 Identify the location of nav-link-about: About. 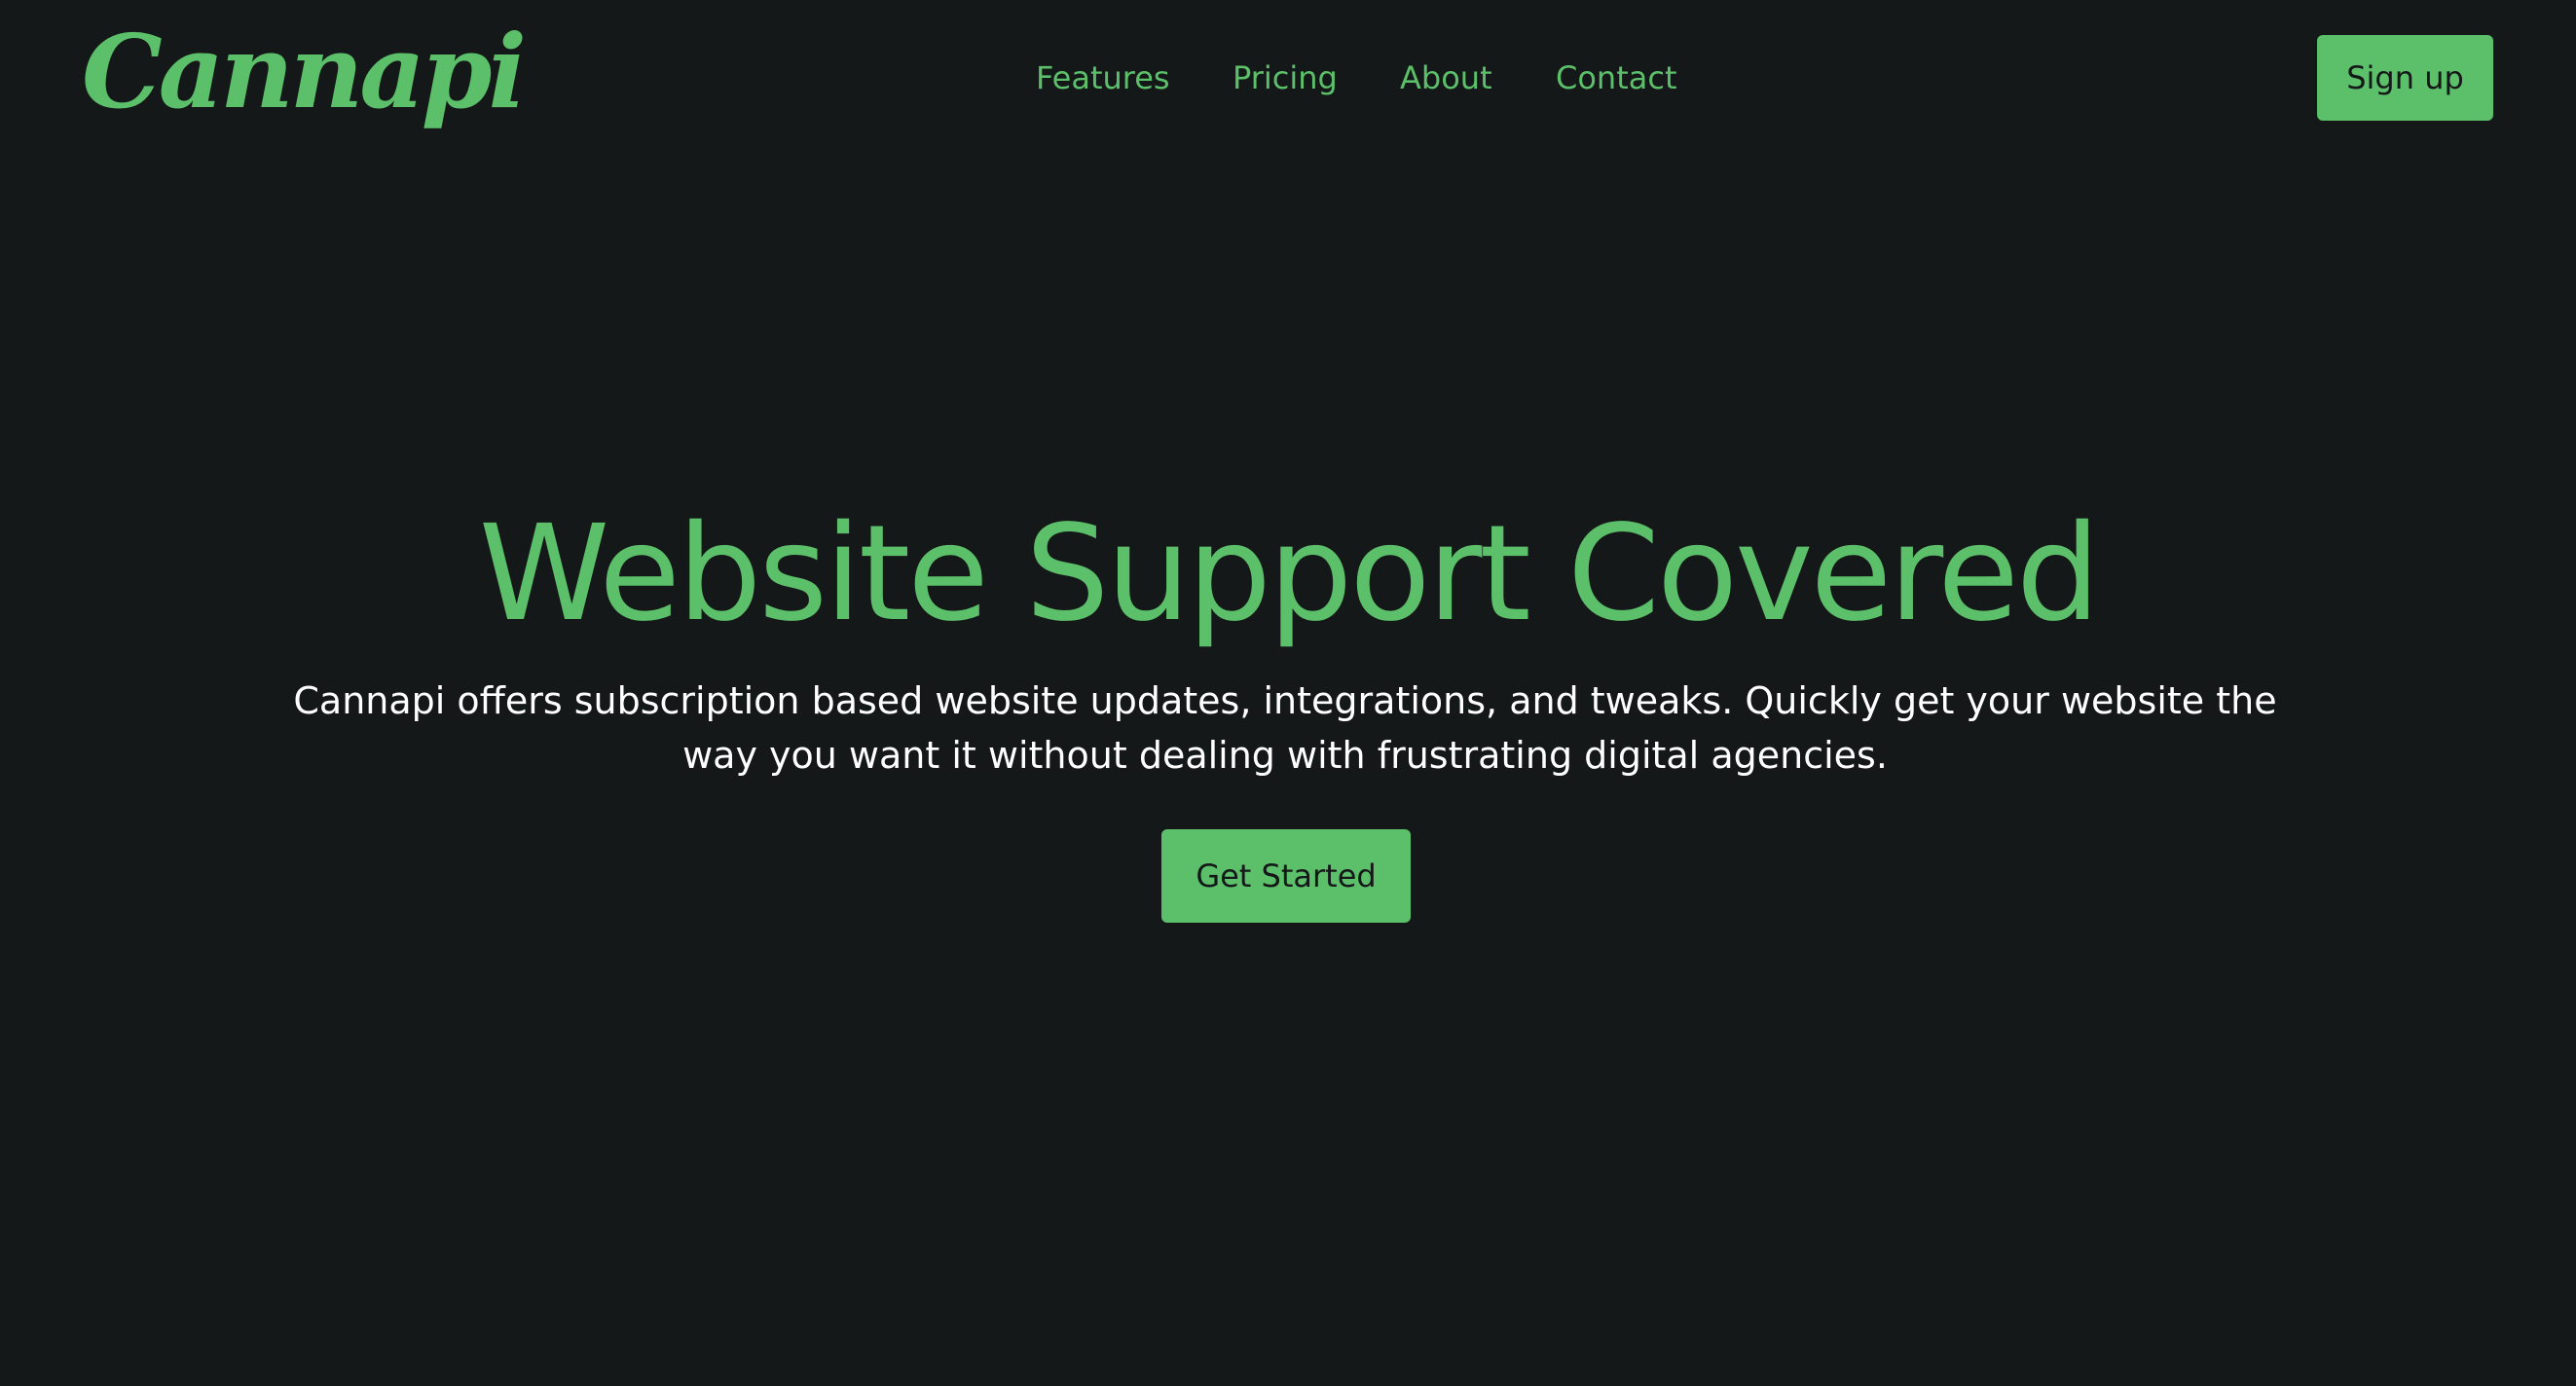
(1446, 78).